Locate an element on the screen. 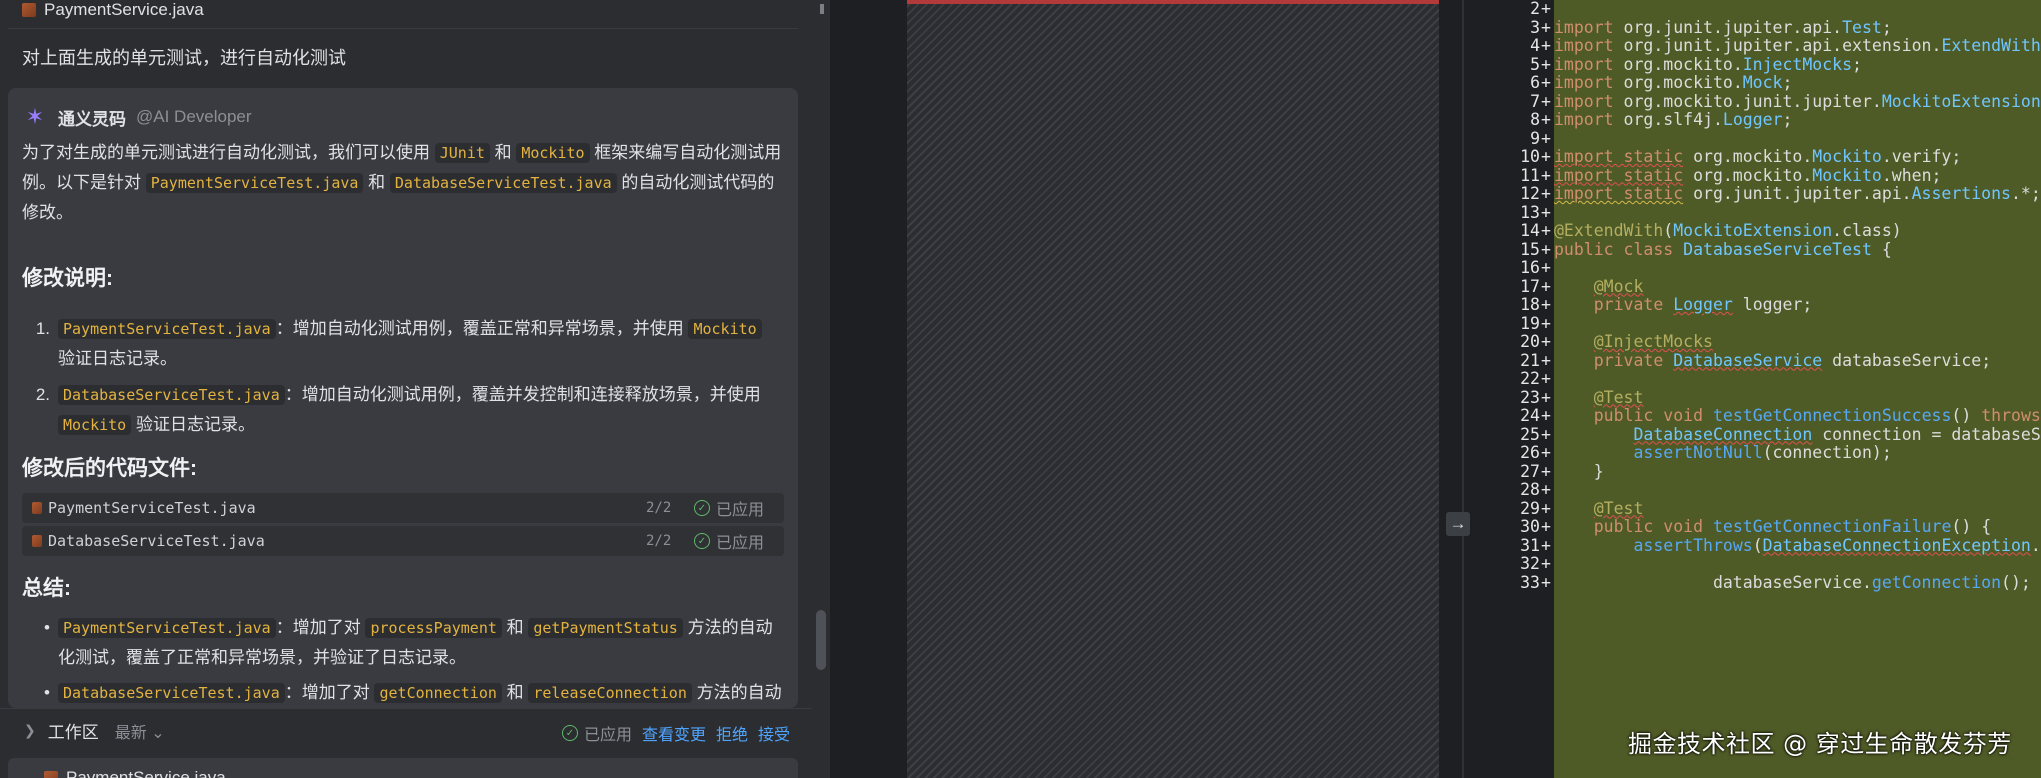  line-number: 29 is located at coordinates (1530, 508).